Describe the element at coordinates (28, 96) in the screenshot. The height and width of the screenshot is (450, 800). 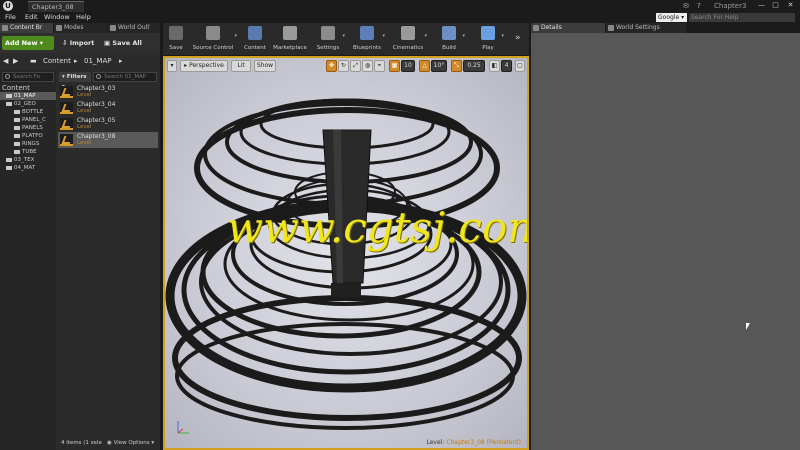
I see `tree-item: 01_MAP` at that location.